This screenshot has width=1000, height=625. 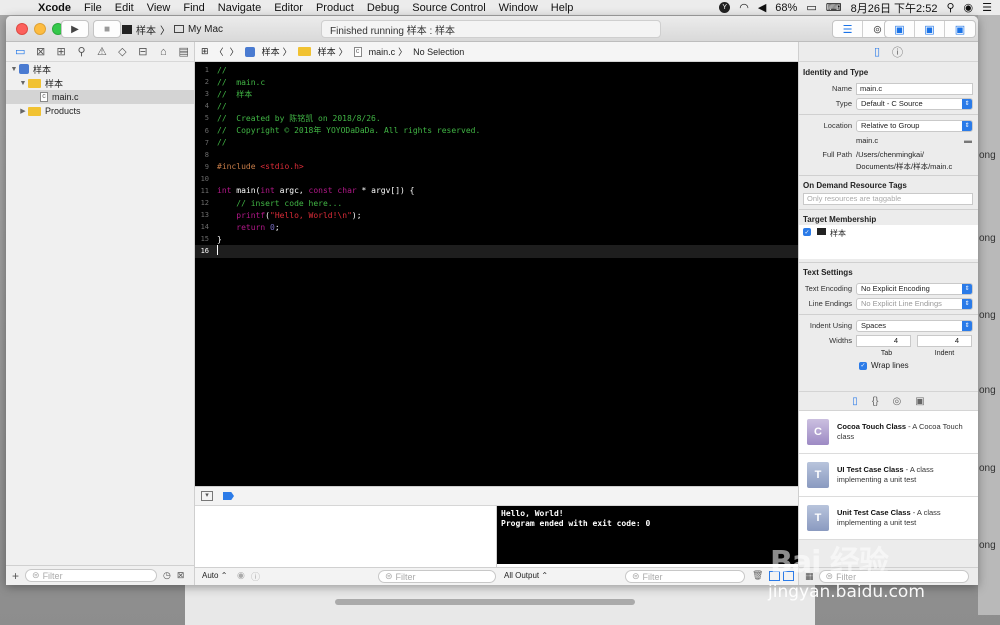 I want to click on jump-crumb-selection: No Selection, so click(x=438, y=52).